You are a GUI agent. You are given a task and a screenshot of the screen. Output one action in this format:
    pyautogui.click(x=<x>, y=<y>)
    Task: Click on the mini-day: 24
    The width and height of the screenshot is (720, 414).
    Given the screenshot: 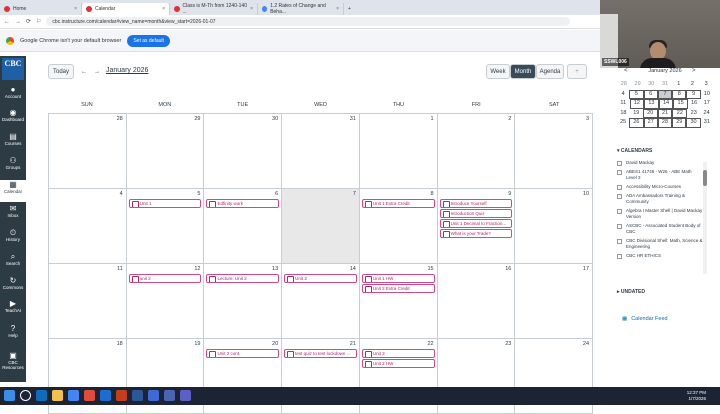 What is the action you would take?
    pyautogui.click(x=706, y=114)
    